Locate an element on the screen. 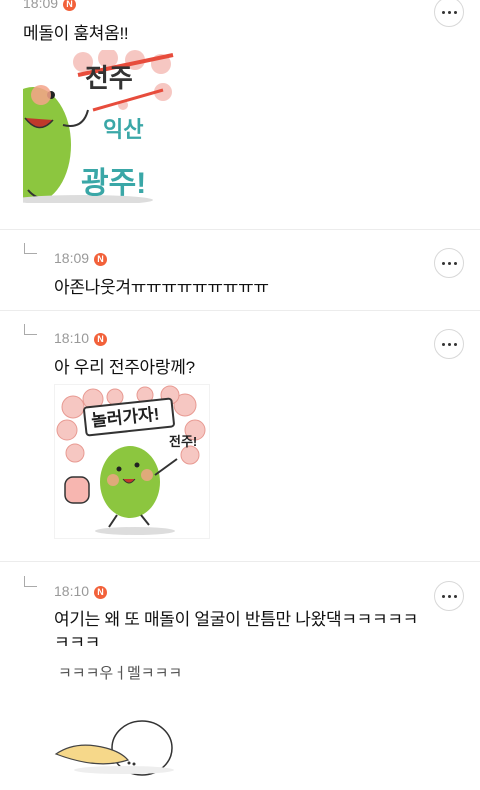 The width and height of the screenshot is (480, 790). sticker-image: ㅋㅋㅋ우ㅓ멜ㅋㅋㅋ is located at coordinates (129, 722).